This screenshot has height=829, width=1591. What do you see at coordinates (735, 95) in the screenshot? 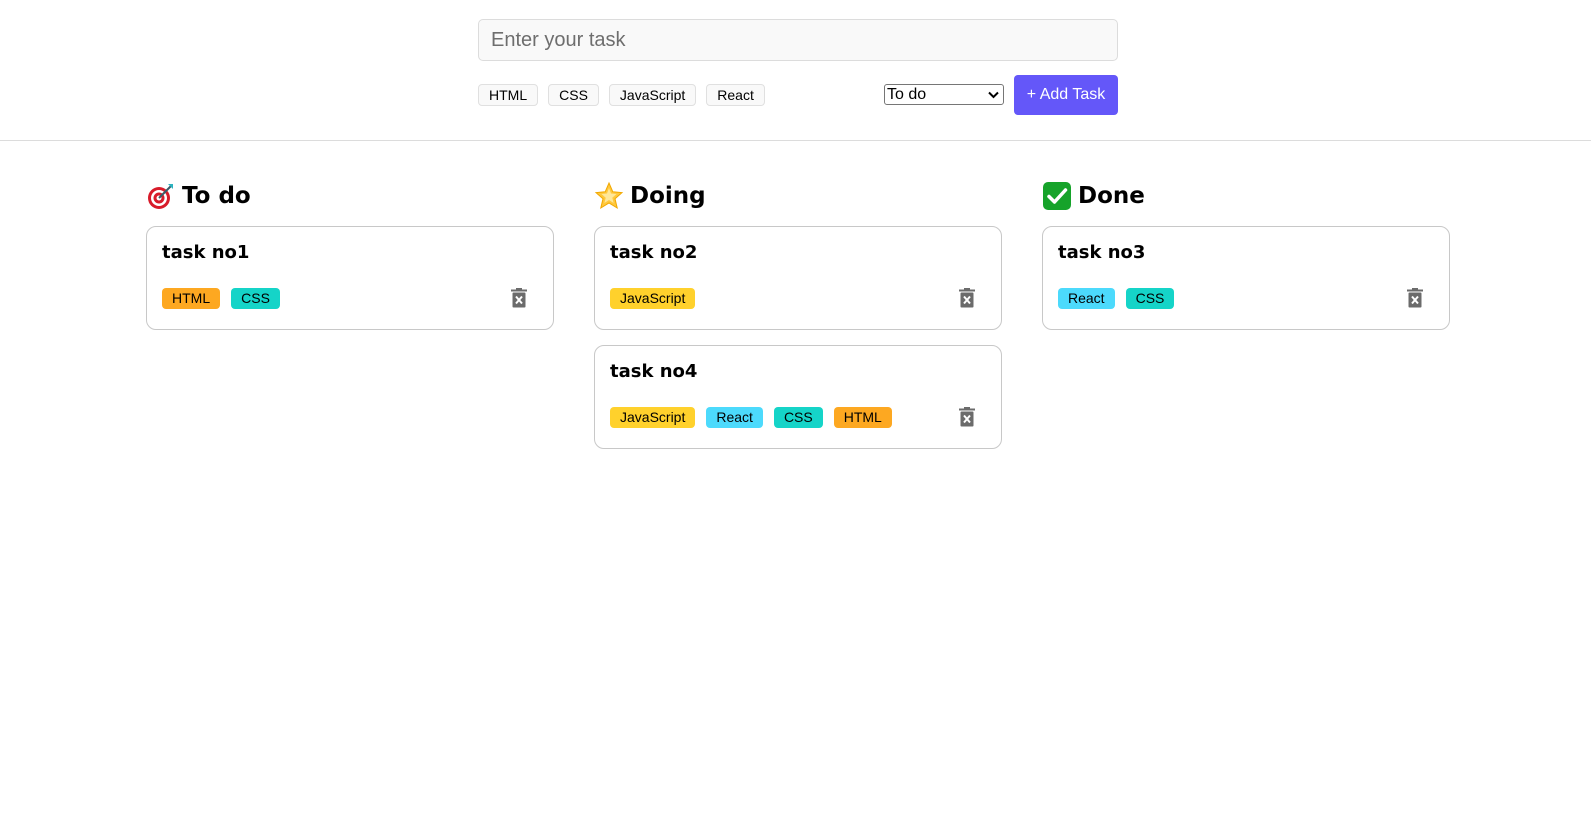
I see `tag-option-react: React` at bounding box center [735, 95].